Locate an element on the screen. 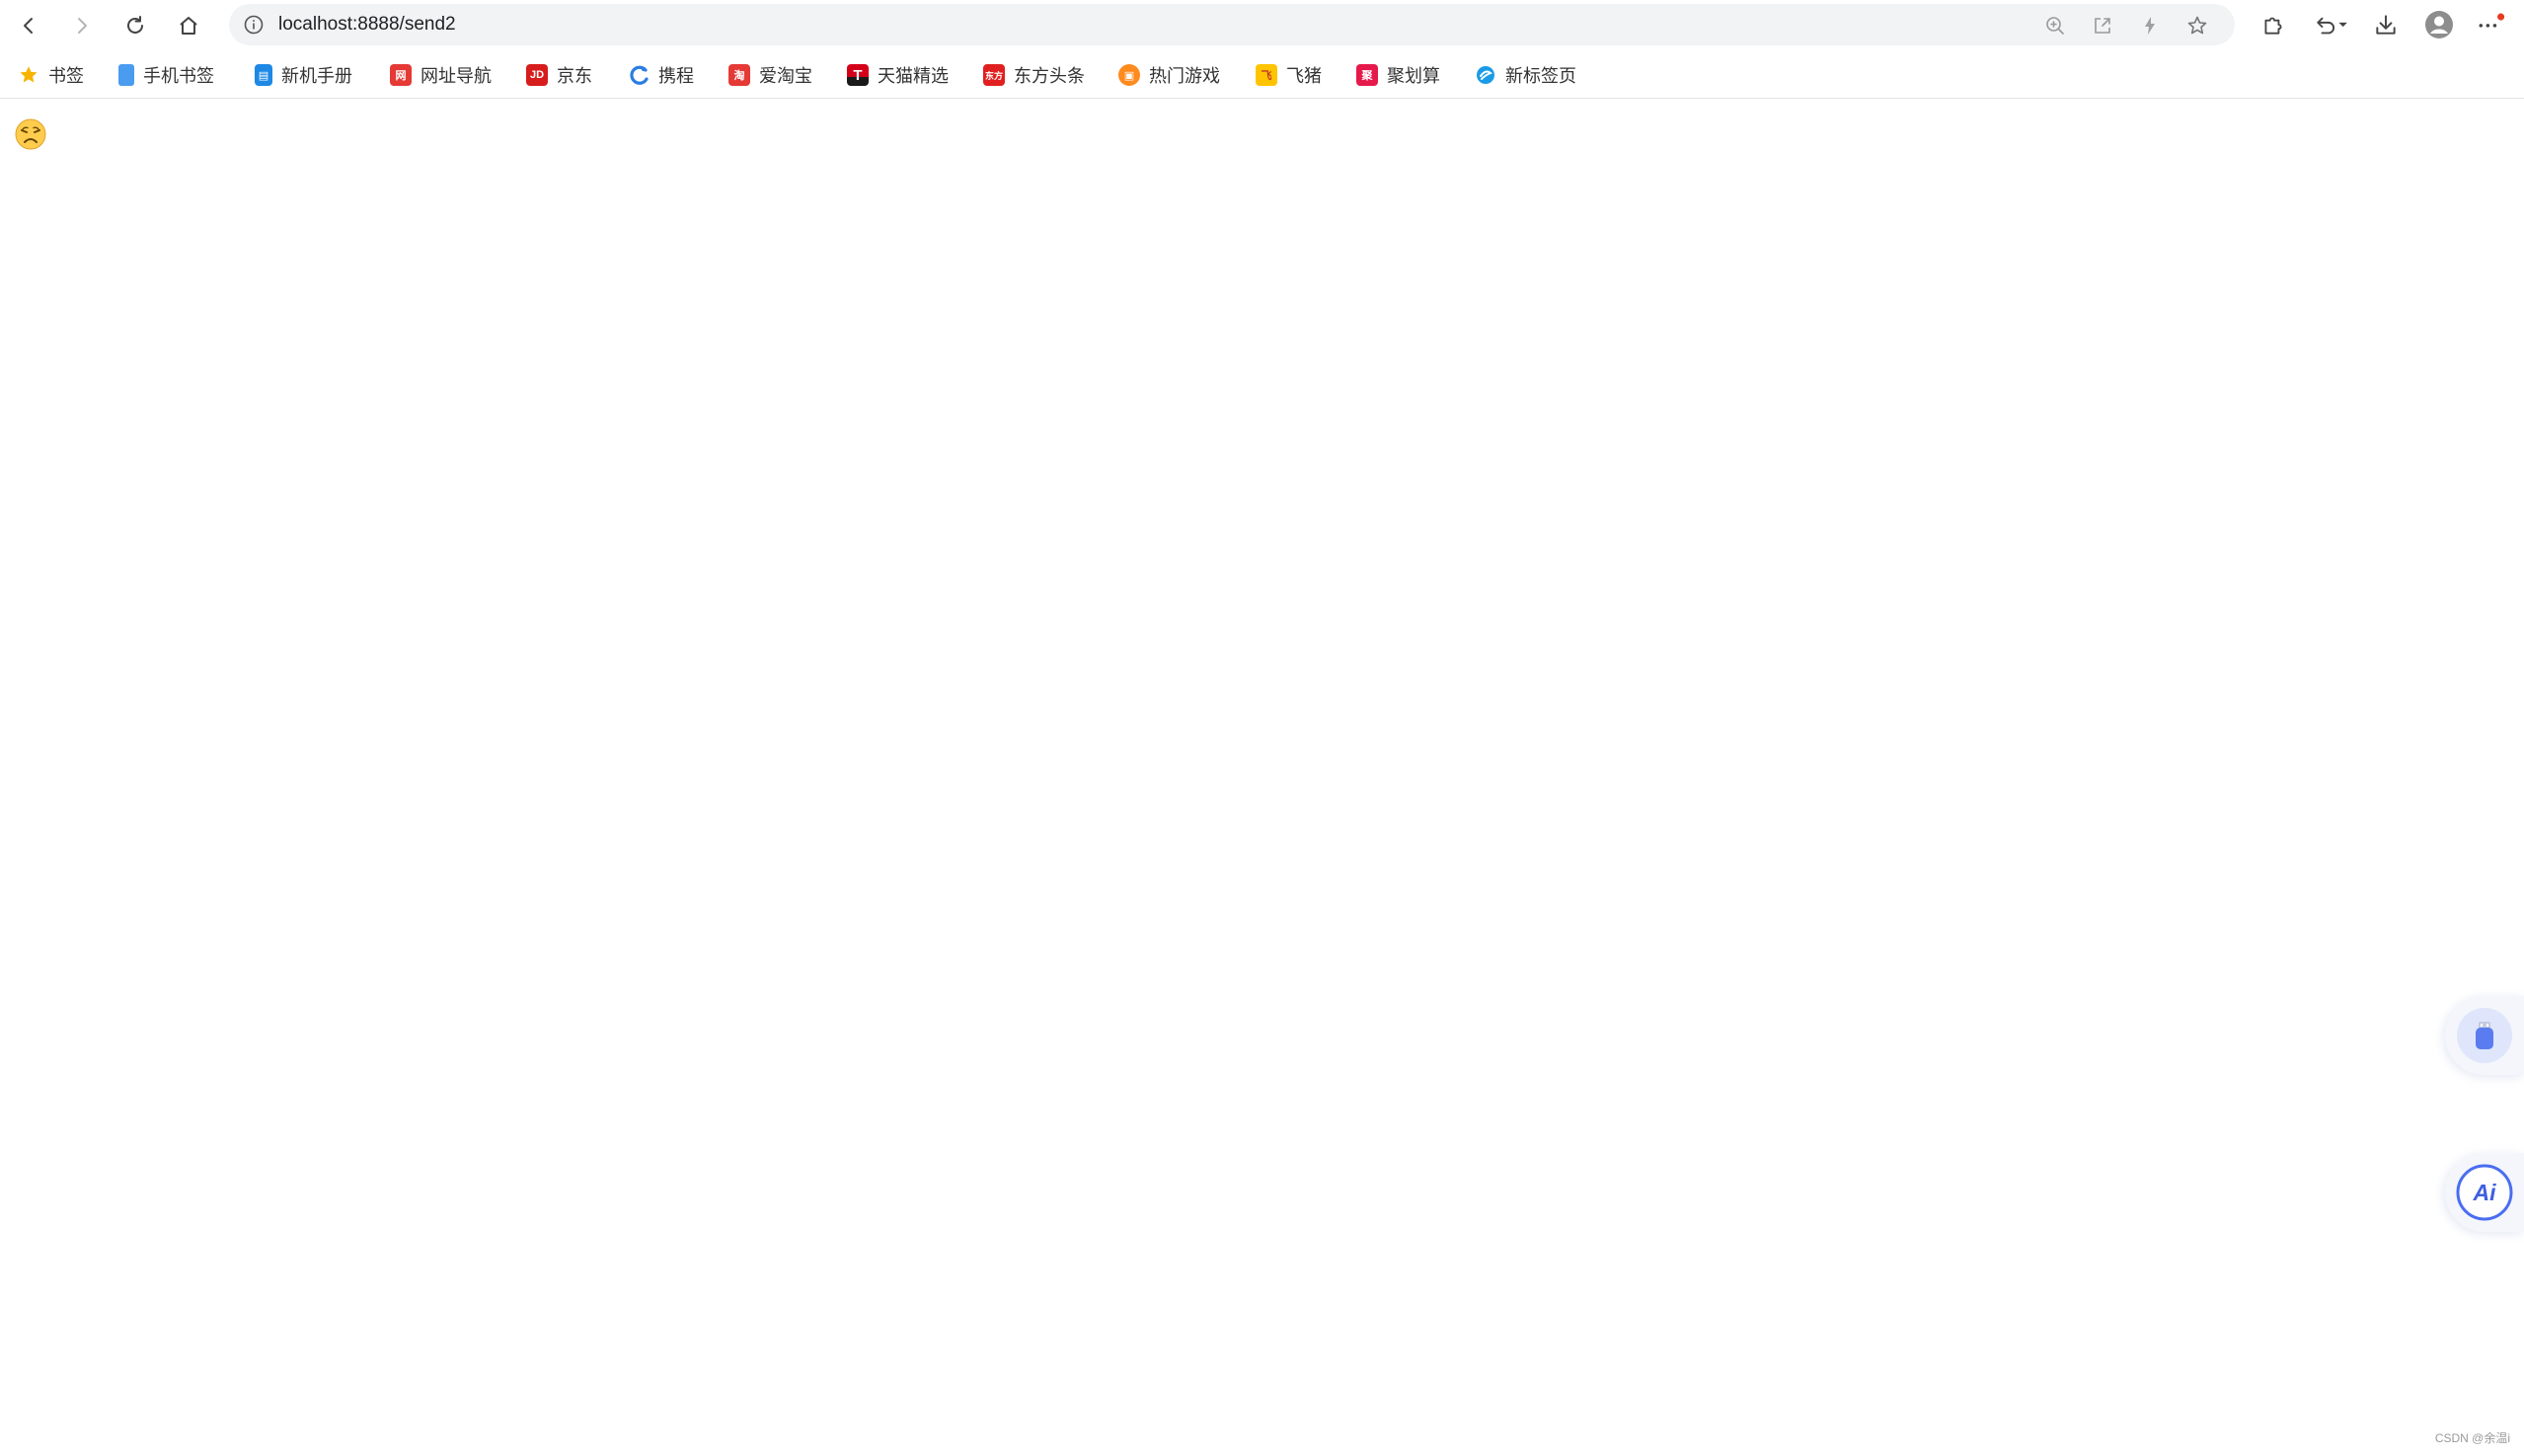 This screenshot has height=1456, width=2524. bookmark-label: 京东 is located at coordinates (575, 76).